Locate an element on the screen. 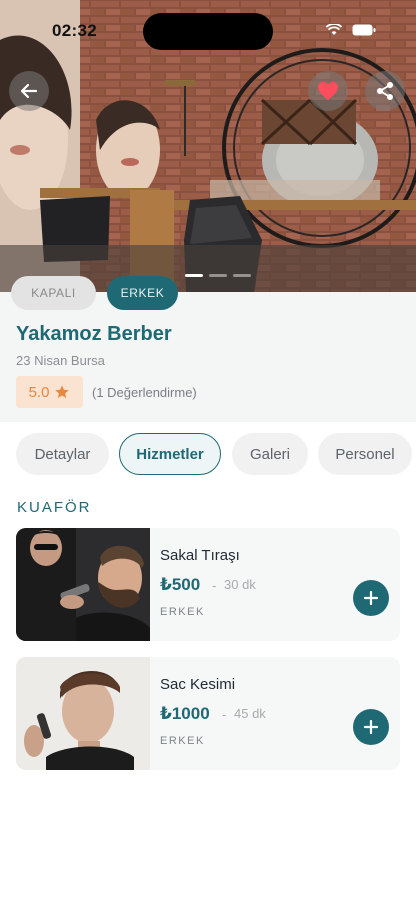  share-button is located at coordinates (385, 91).